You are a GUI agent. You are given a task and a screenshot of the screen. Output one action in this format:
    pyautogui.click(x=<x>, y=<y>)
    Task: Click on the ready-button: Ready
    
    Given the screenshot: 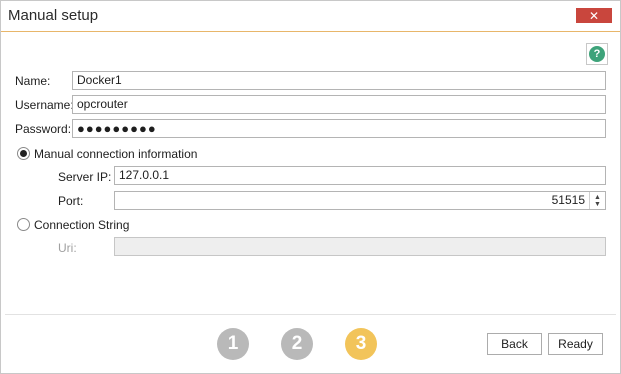 What is the action you would take?
    pyautogui.click(x=575, y=344)
    